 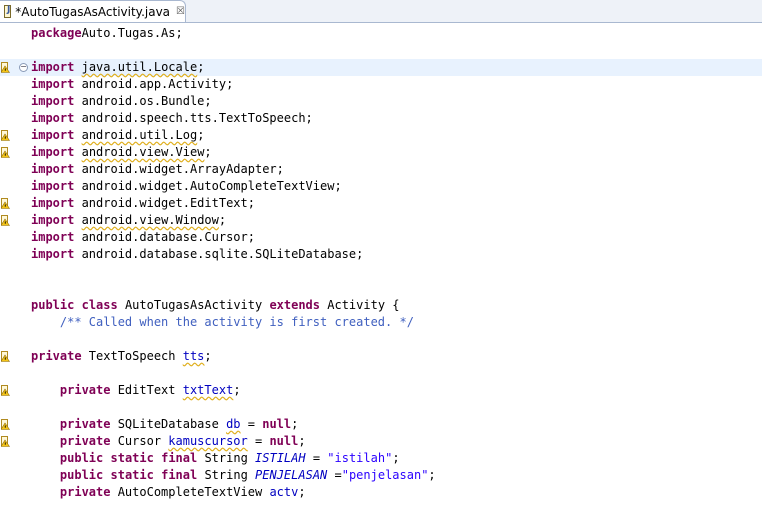 I want to click on code-token: final, so click(x=179, y=458).